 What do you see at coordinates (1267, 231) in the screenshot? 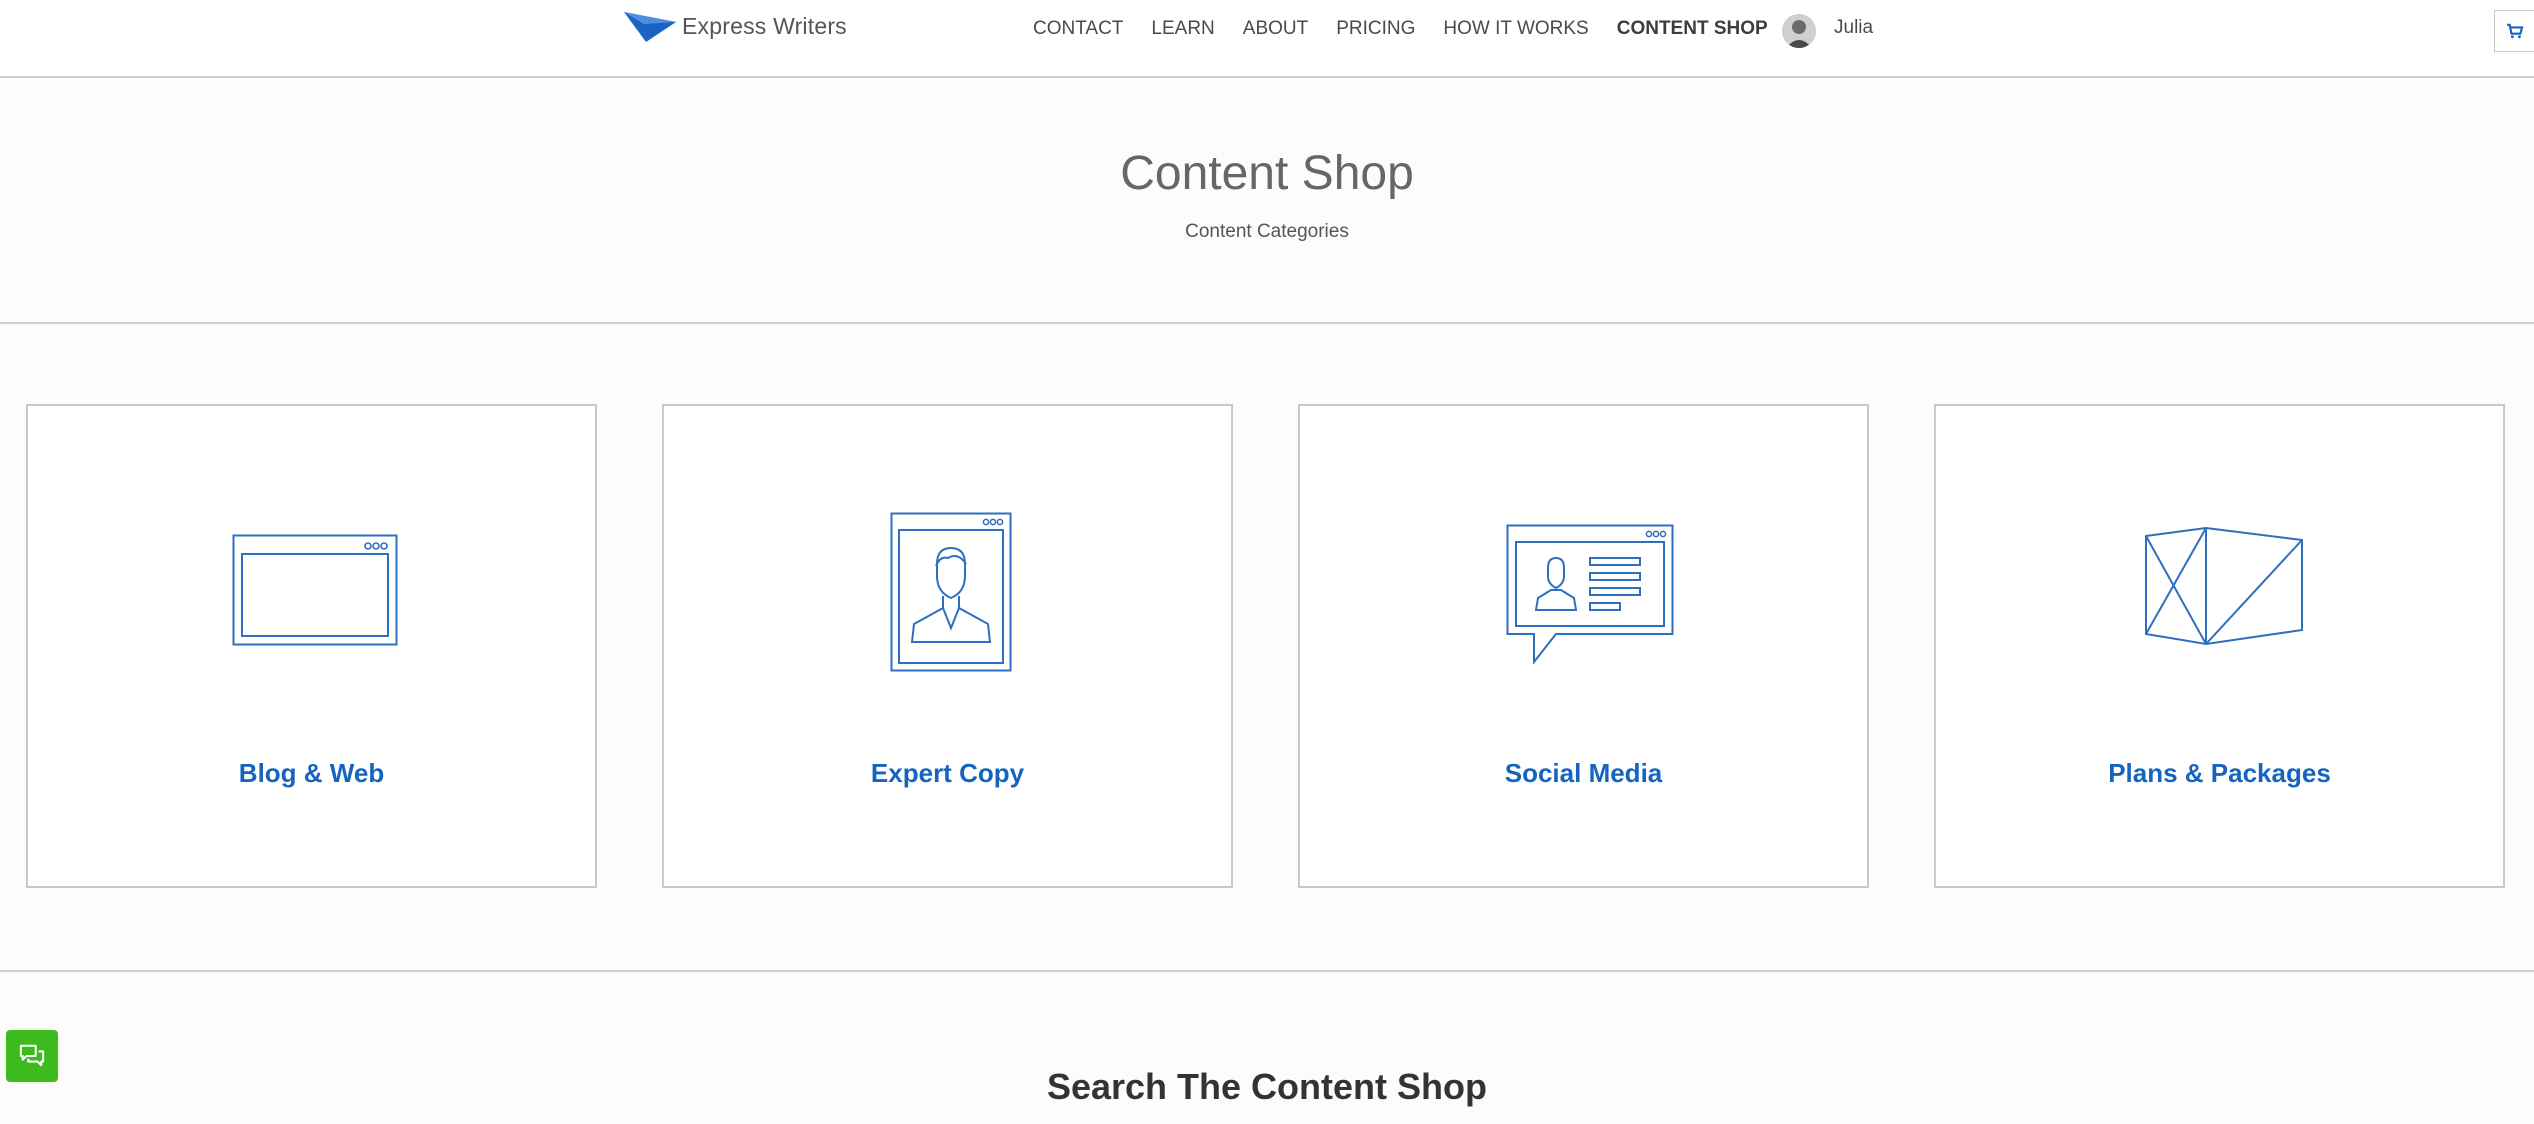
I see `page-subtitle: Content Categories` at bounding box center [1267, 231].